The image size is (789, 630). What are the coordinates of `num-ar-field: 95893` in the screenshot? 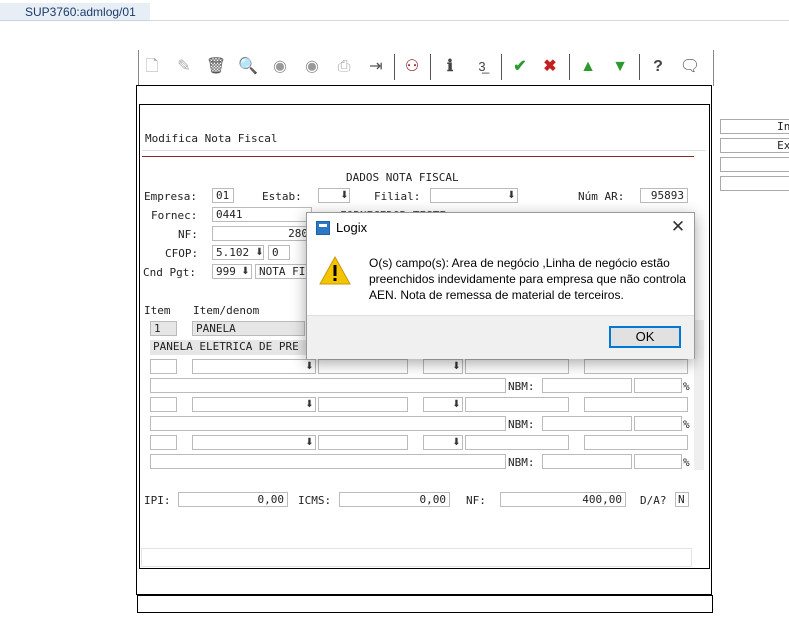 It's located at (664, 195).